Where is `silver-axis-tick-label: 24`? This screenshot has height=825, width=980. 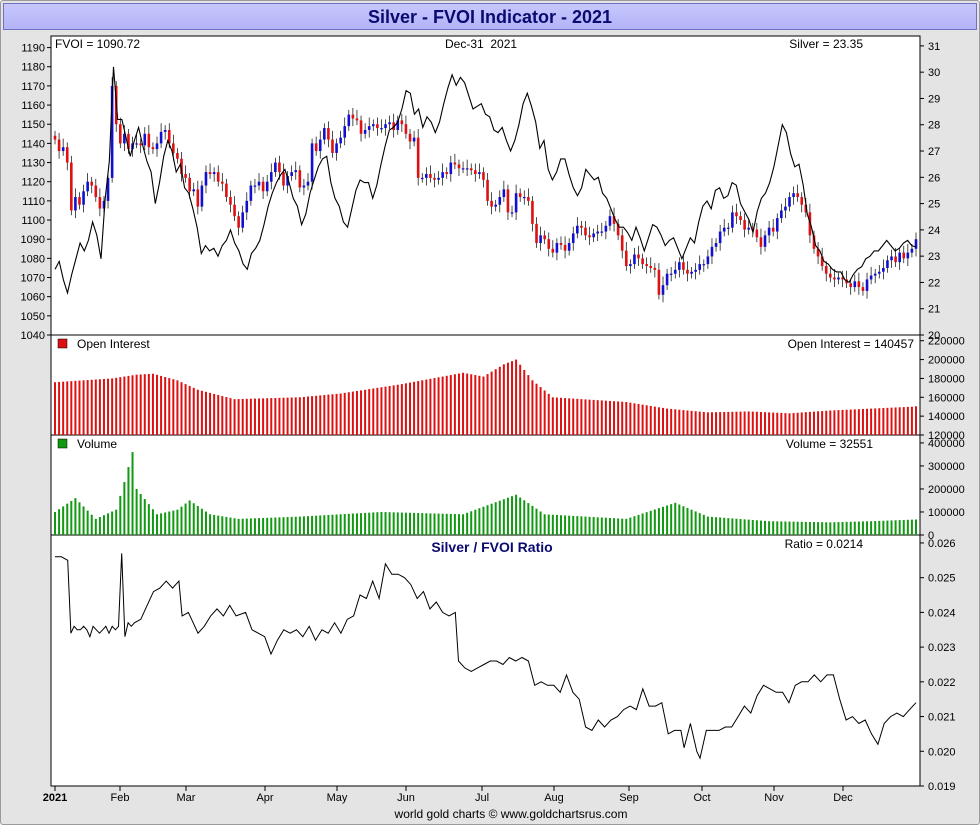
silver-axis-tick-label: 24 is located at coordinates (934, 231).